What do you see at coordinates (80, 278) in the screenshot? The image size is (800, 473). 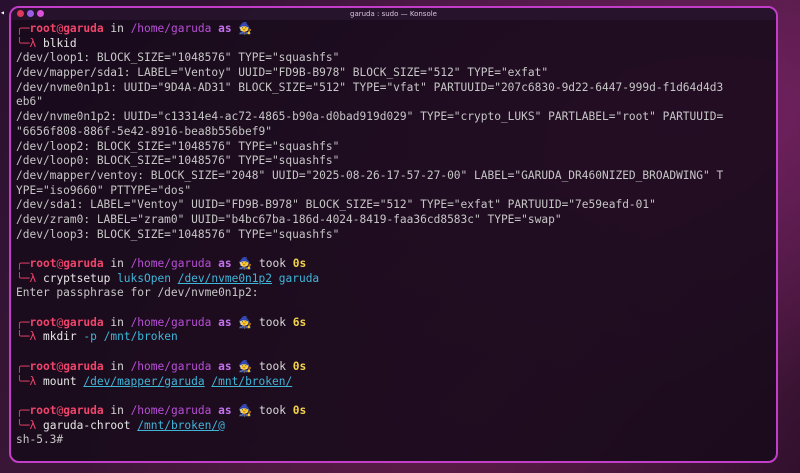 I see `command-token: cryptsetup` at bounding box center [80, 278].